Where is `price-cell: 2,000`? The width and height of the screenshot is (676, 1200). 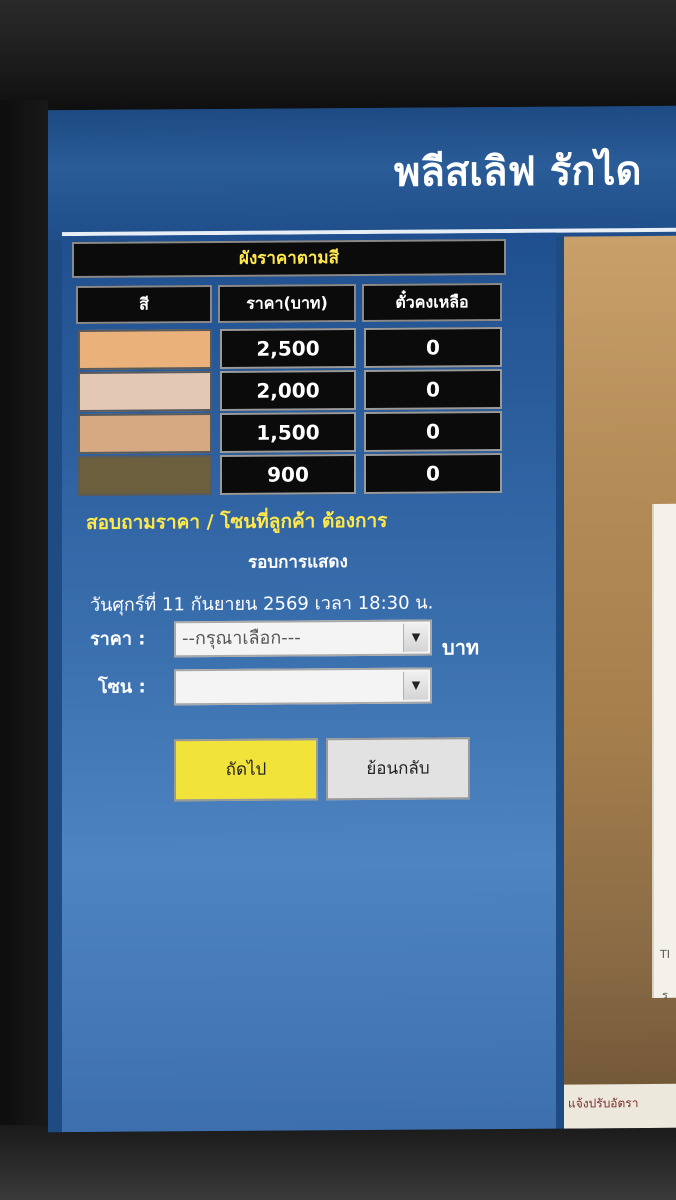 price-cell: 2,000 is located at coordinates (288, 390).